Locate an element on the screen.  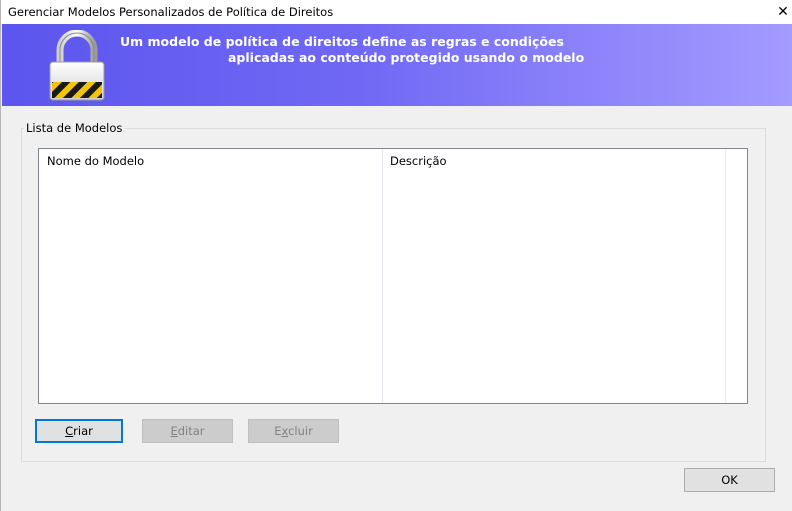
column-header-description: Descrição is located at coordinates (553, 161).